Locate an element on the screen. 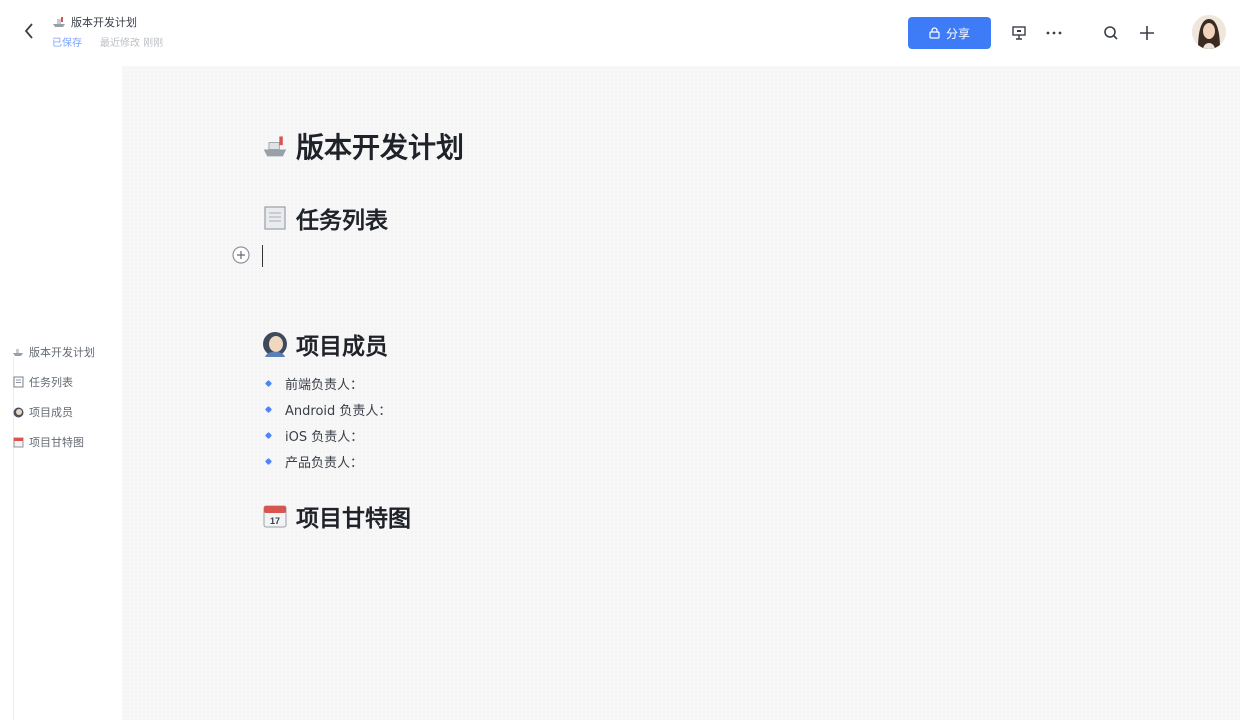 The height and width of the screenshot is (720, 1240). more-icon is located at coordinates (1054, 33).